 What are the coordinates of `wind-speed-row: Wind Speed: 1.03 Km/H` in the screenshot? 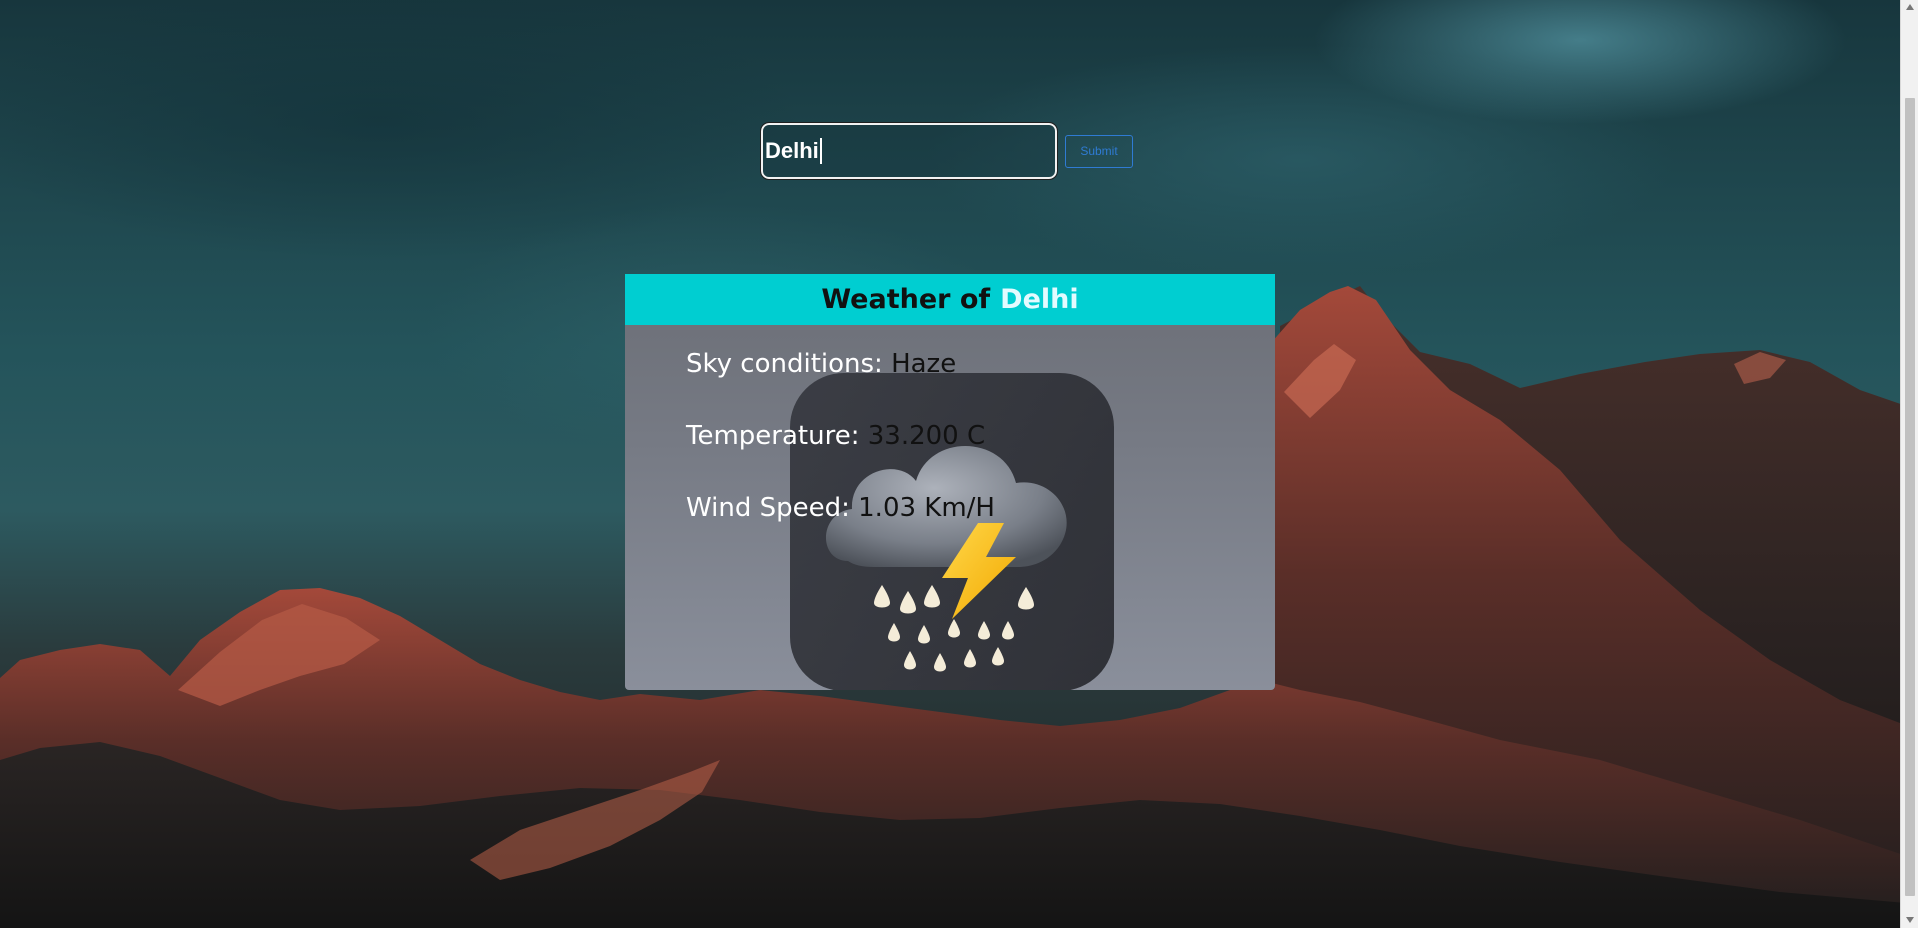 It's located at (975, 508).